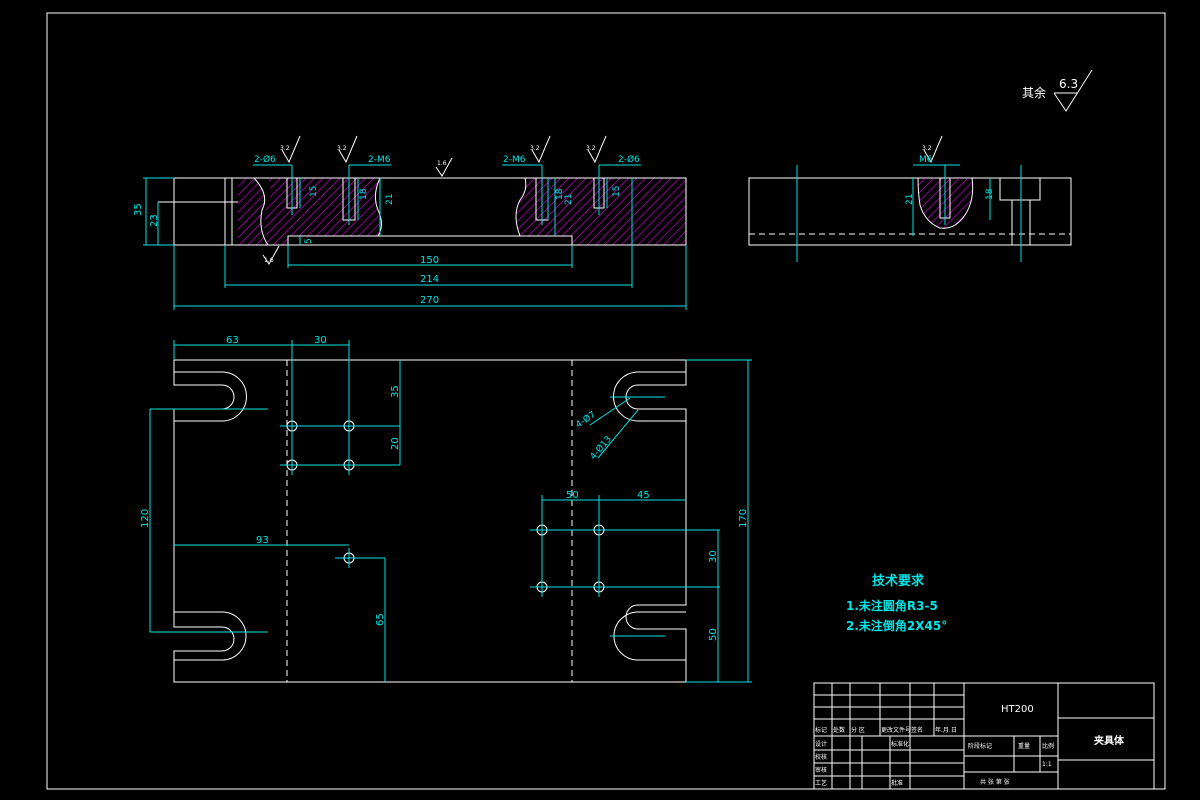  Describe the element at coordinates (309, 241) in the screenshot. I see `svg-text: 5` at that location.